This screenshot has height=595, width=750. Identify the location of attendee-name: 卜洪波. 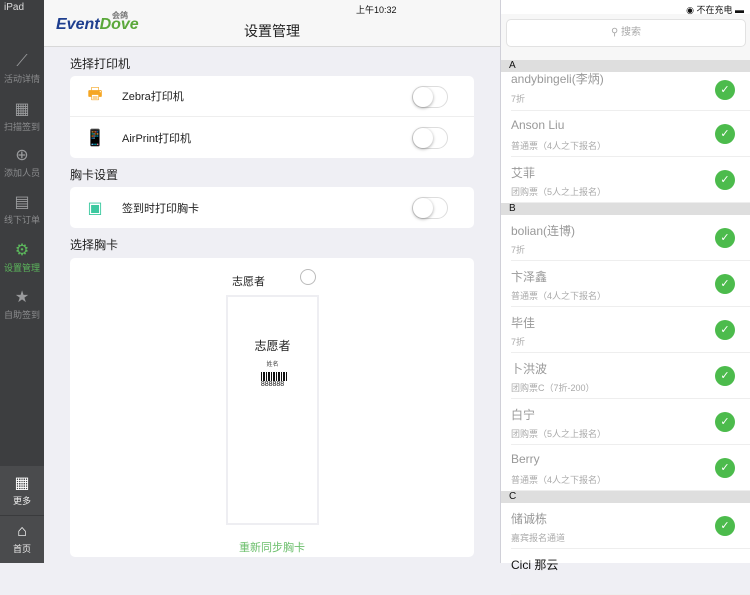
(529, 369).